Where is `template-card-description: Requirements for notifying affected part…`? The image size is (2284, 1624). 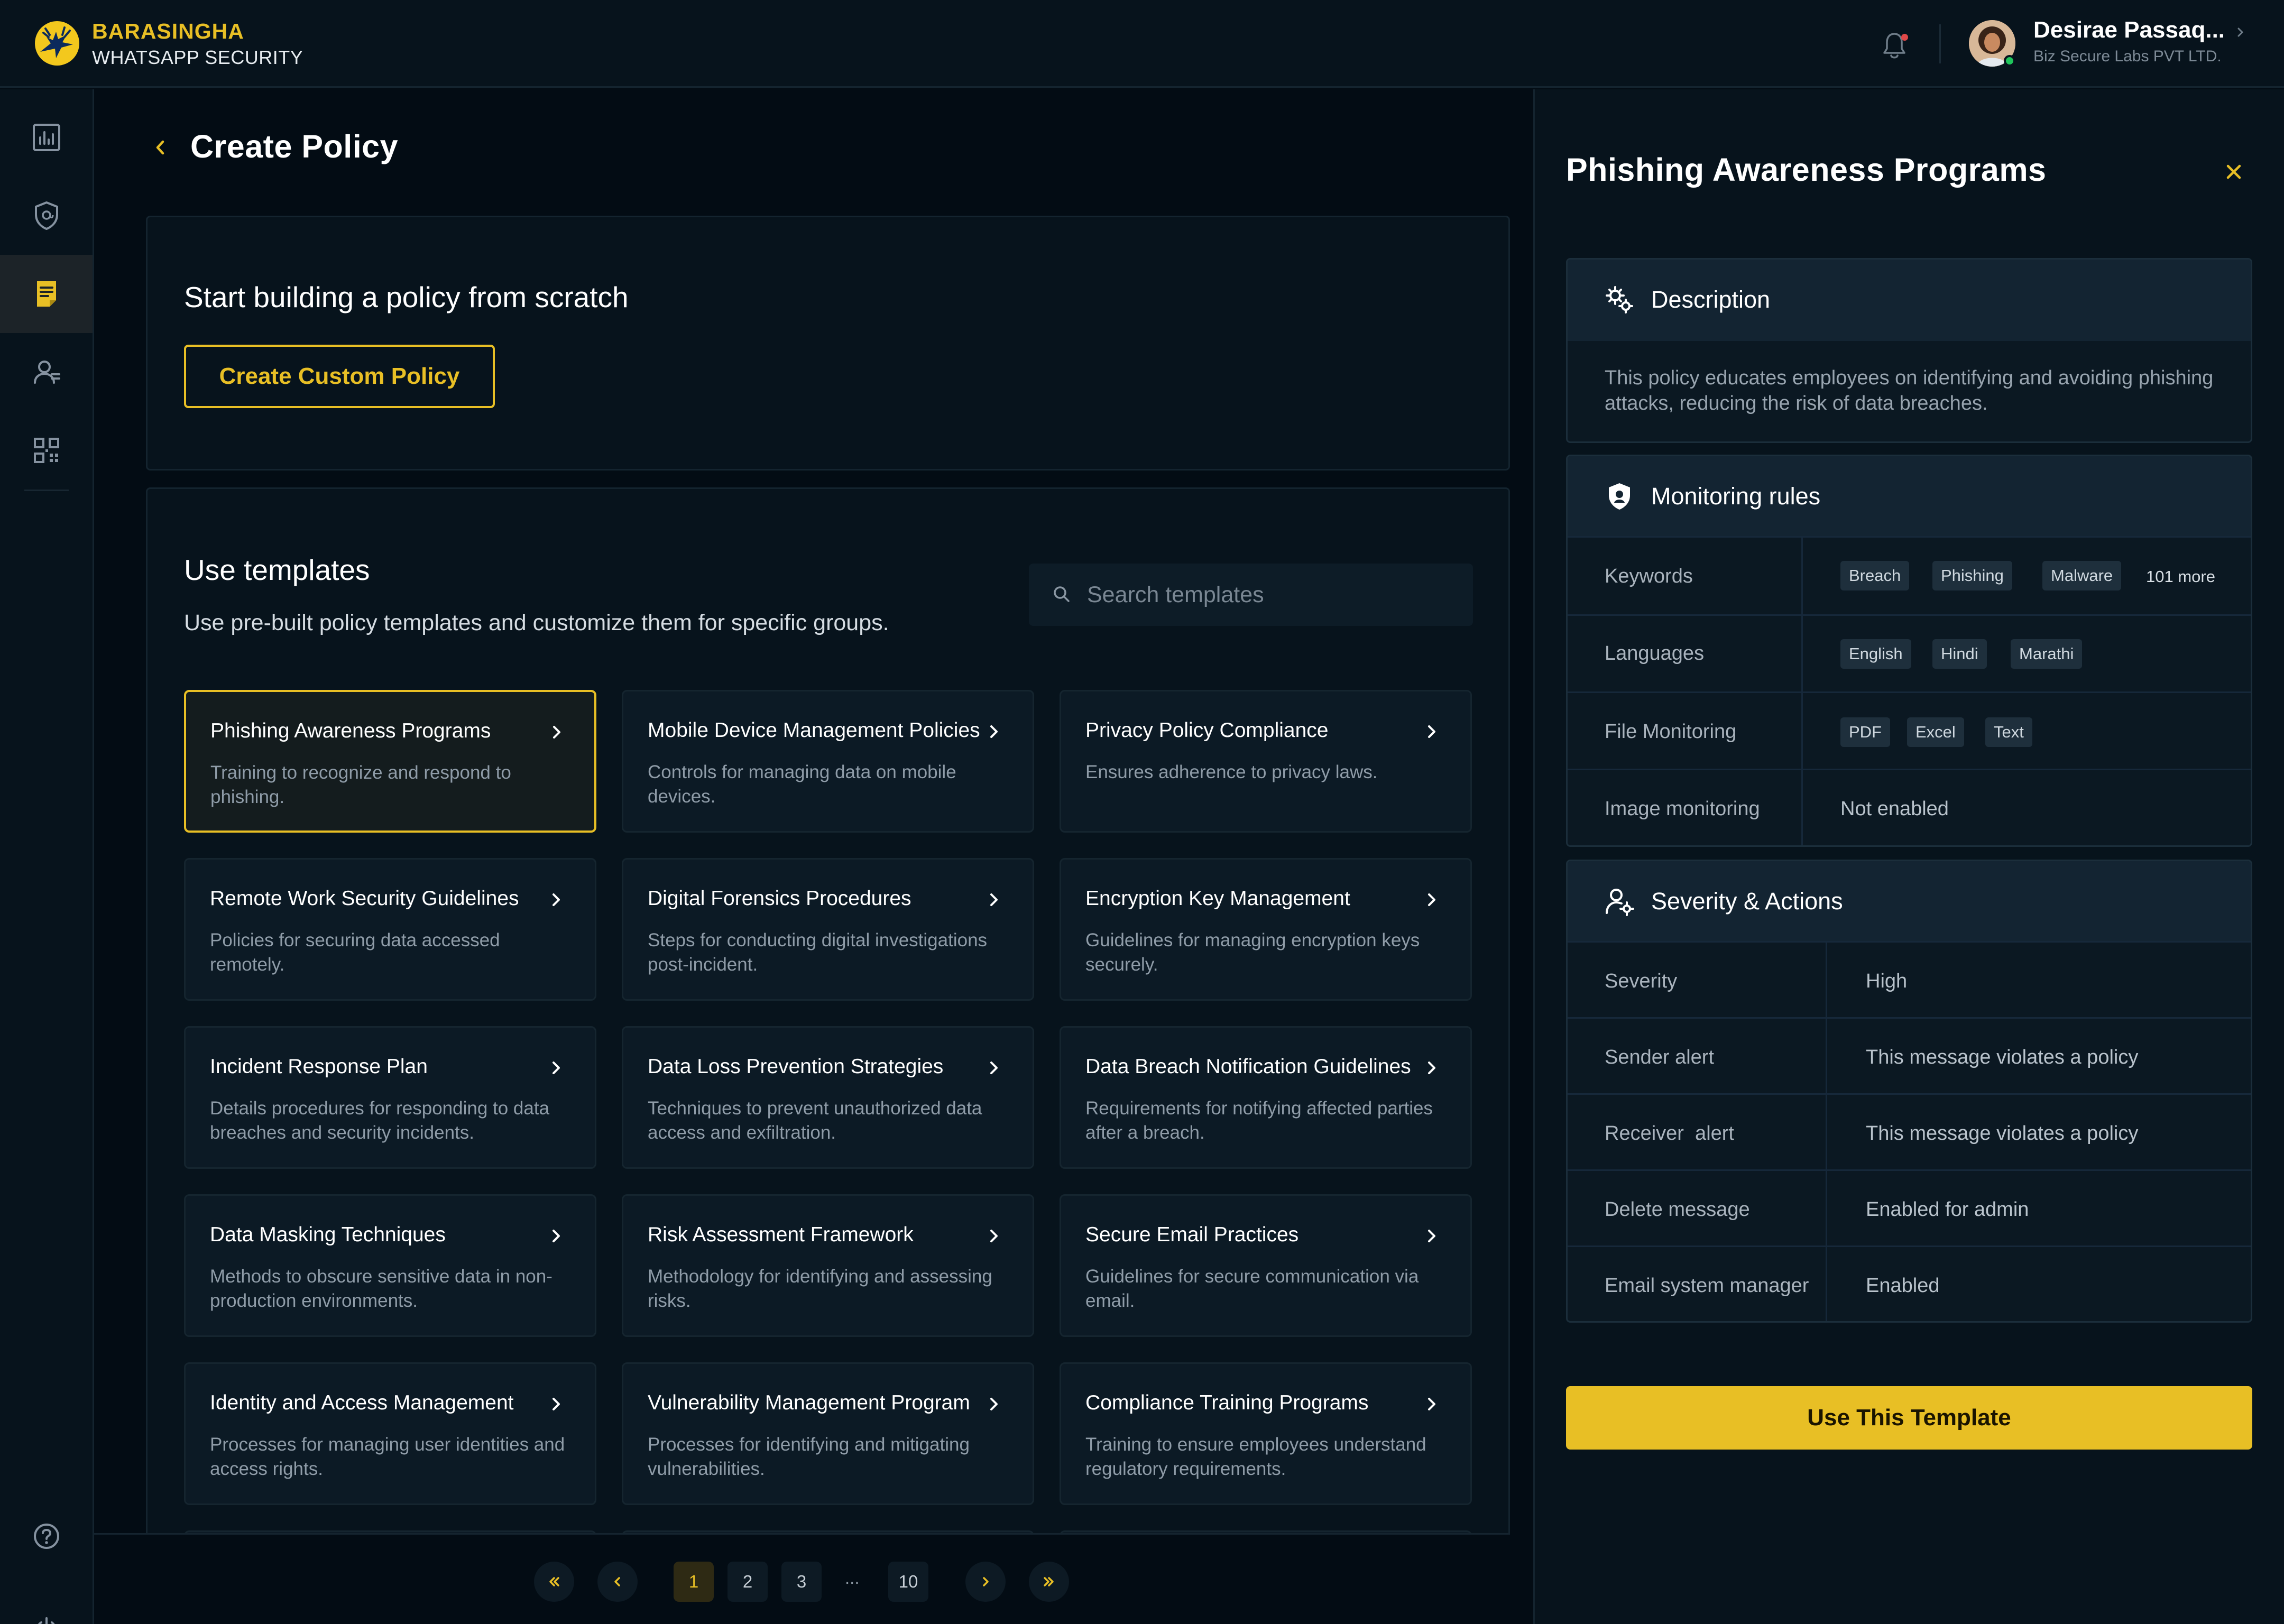 template-card-description: Requirements for notifying affected part… is located at coordinates (1259, 1120).